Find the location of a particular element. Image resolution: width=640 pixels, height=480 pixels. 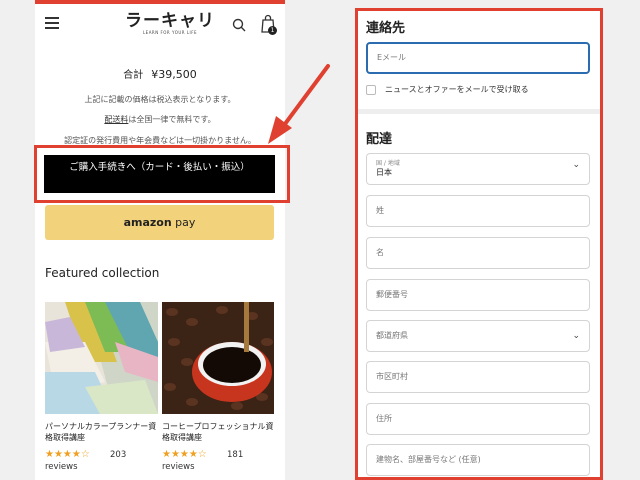

last-name-field: 姓 is located at coordinates (478, 211).